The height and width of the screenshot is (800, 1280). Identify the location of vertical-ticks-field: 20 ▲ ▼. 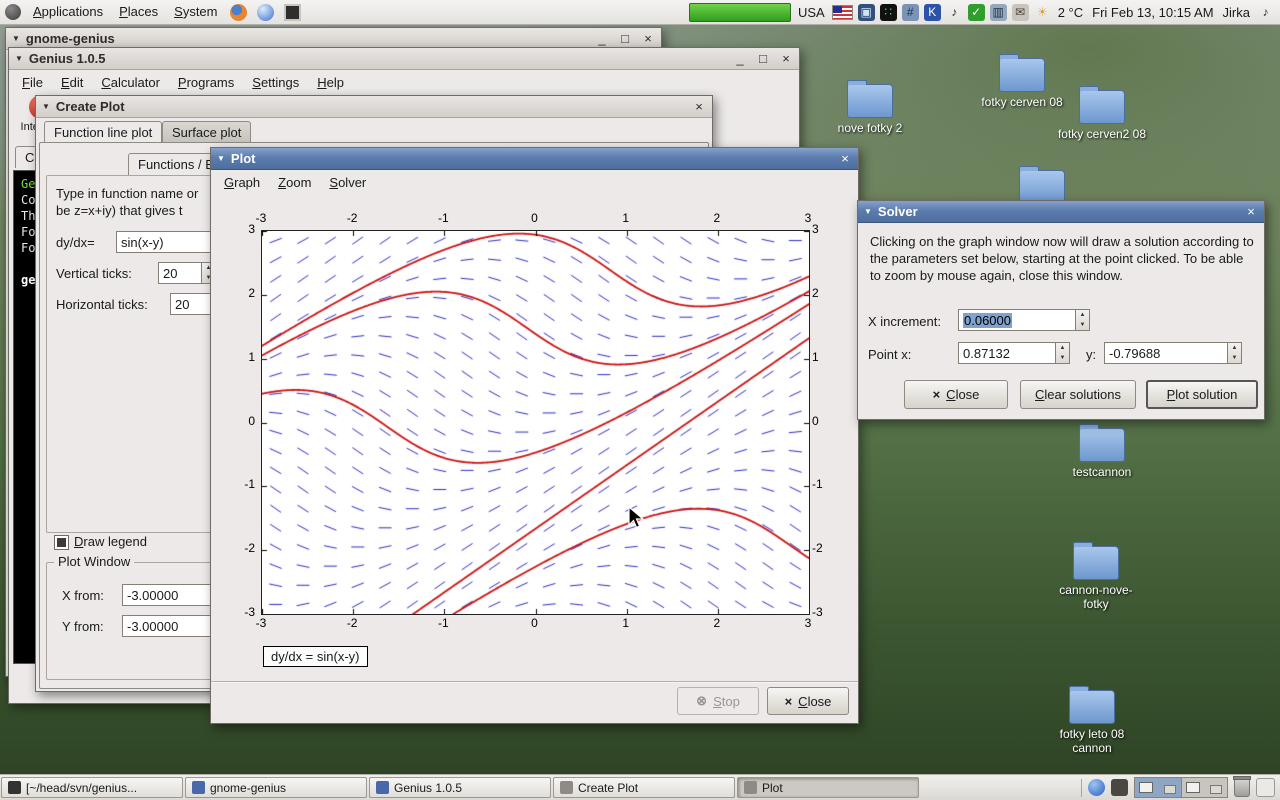
(187, 273).